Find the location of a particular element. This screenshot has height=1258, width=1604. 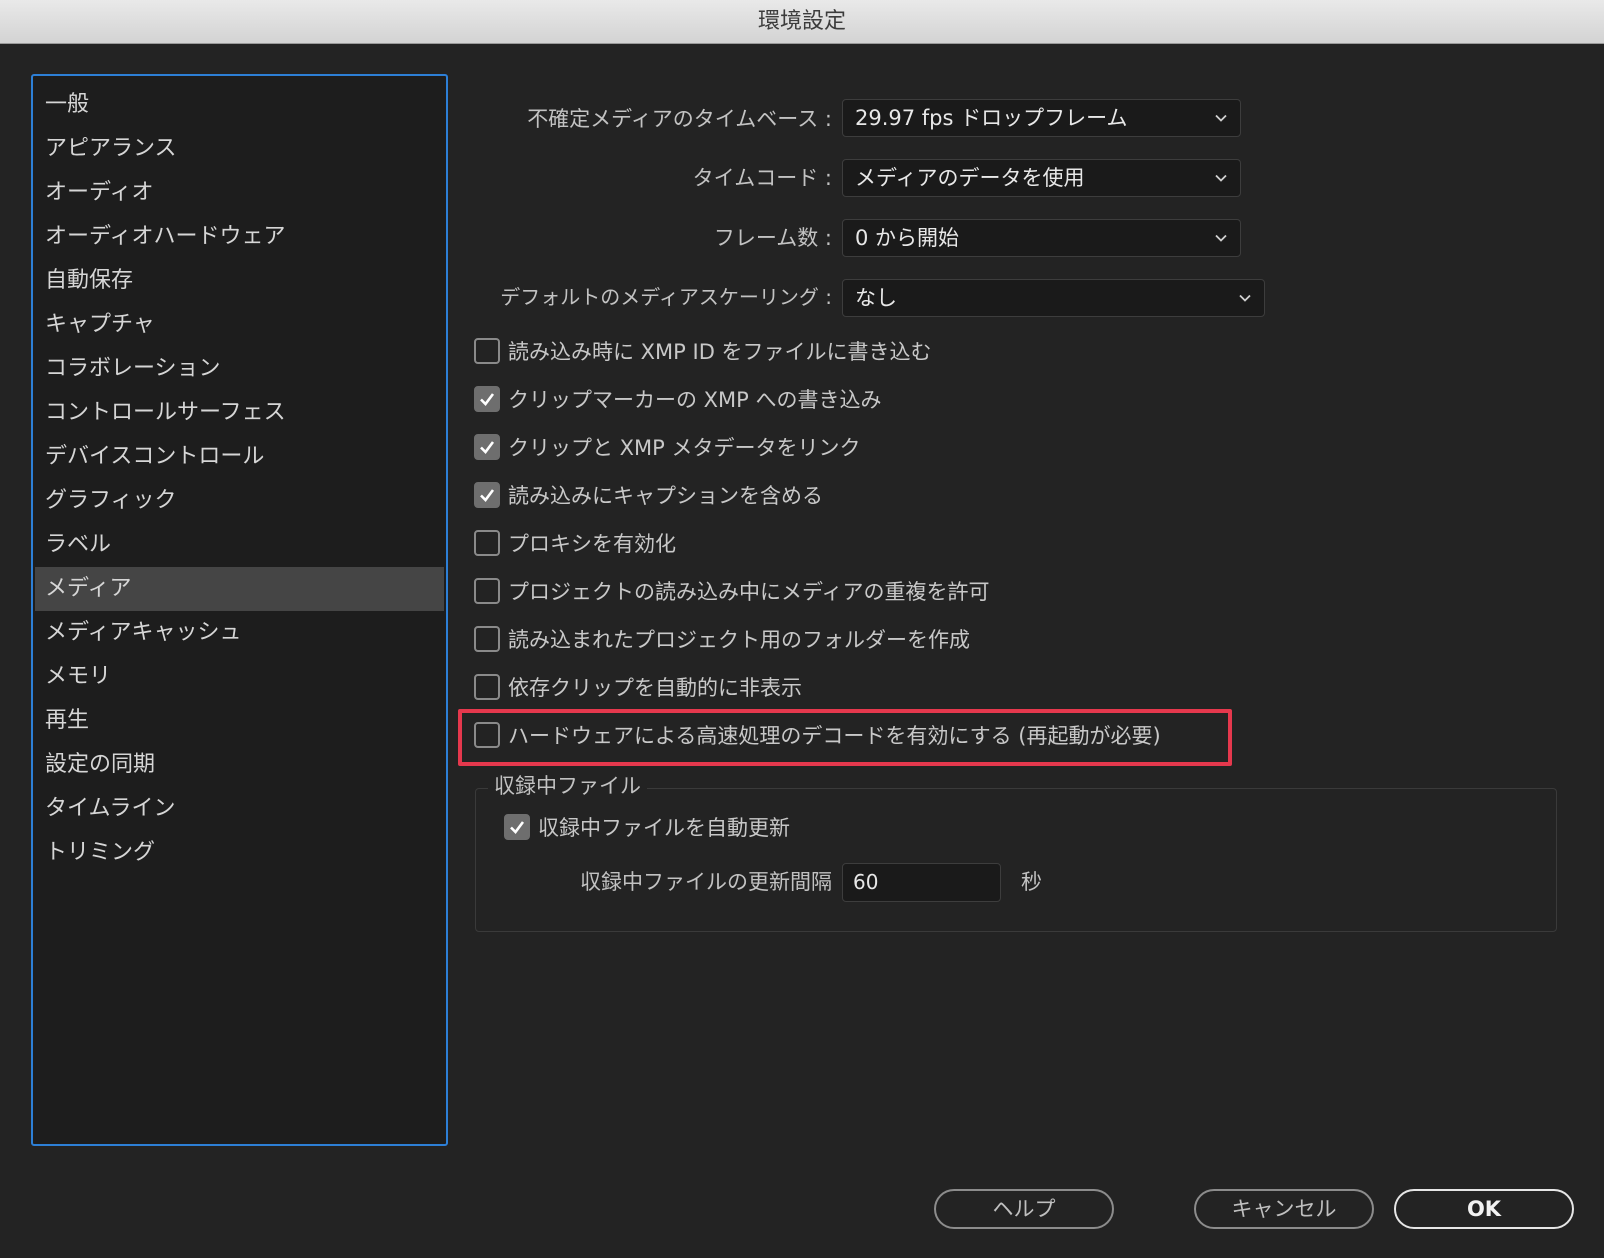

frame-count-value: 0 から開始 is located at coordinates (907, 238).